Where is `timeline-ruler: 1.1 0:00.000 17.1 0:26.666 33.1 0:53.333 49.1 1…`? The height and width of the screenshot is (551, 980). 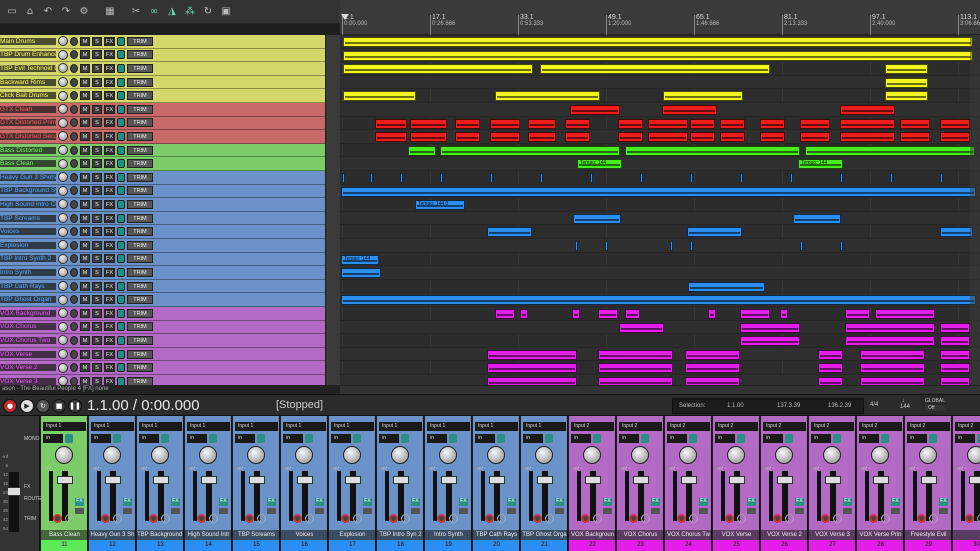
timeline-ruler: 1.1 0:00.000 17.1 0:26.666 33.1 0:53.333 49.1 1… is located at coordinates (660, 17).